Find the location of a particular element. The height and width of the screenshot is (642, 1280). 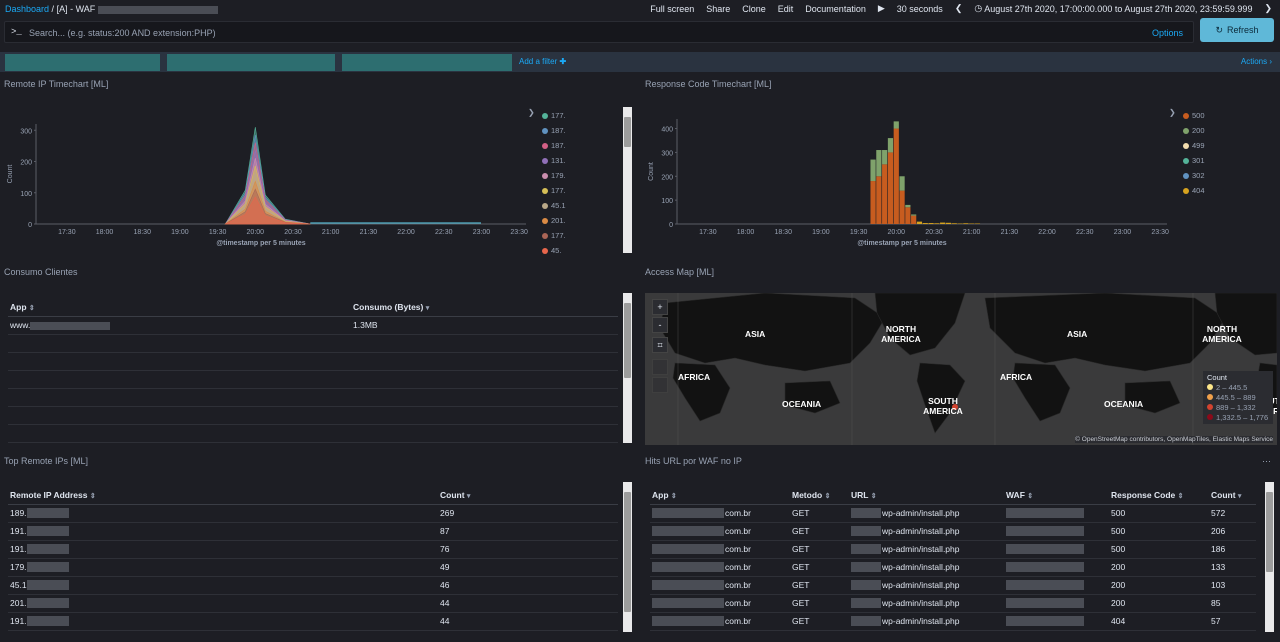

x-tick-label: 23:30 is located at coordinates (1160, 232).